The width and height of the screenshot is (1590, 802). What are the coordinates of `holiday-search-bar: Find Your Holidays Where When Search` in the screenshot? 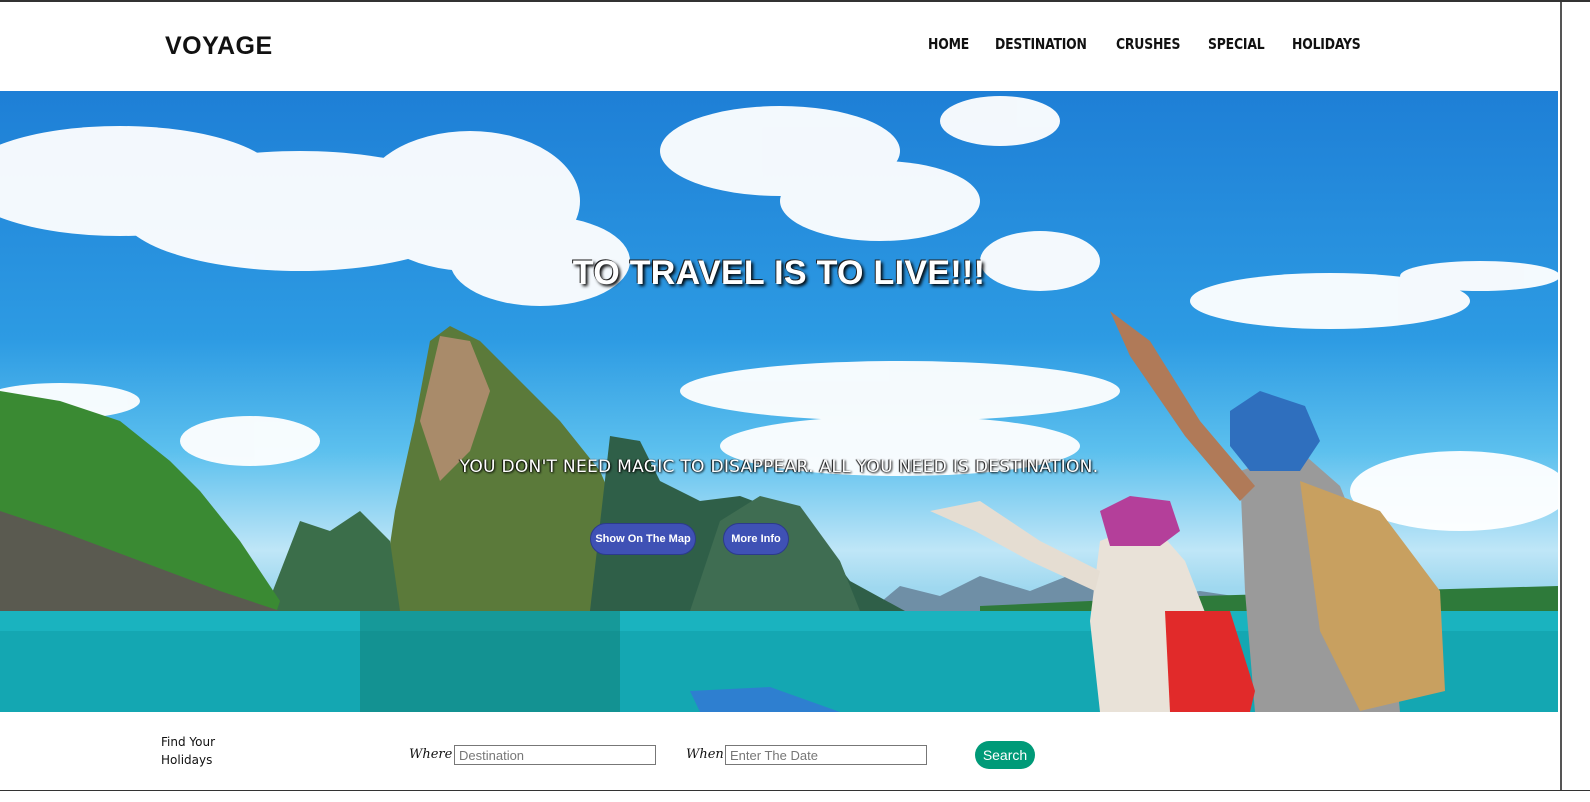 It's located at (780, 751).